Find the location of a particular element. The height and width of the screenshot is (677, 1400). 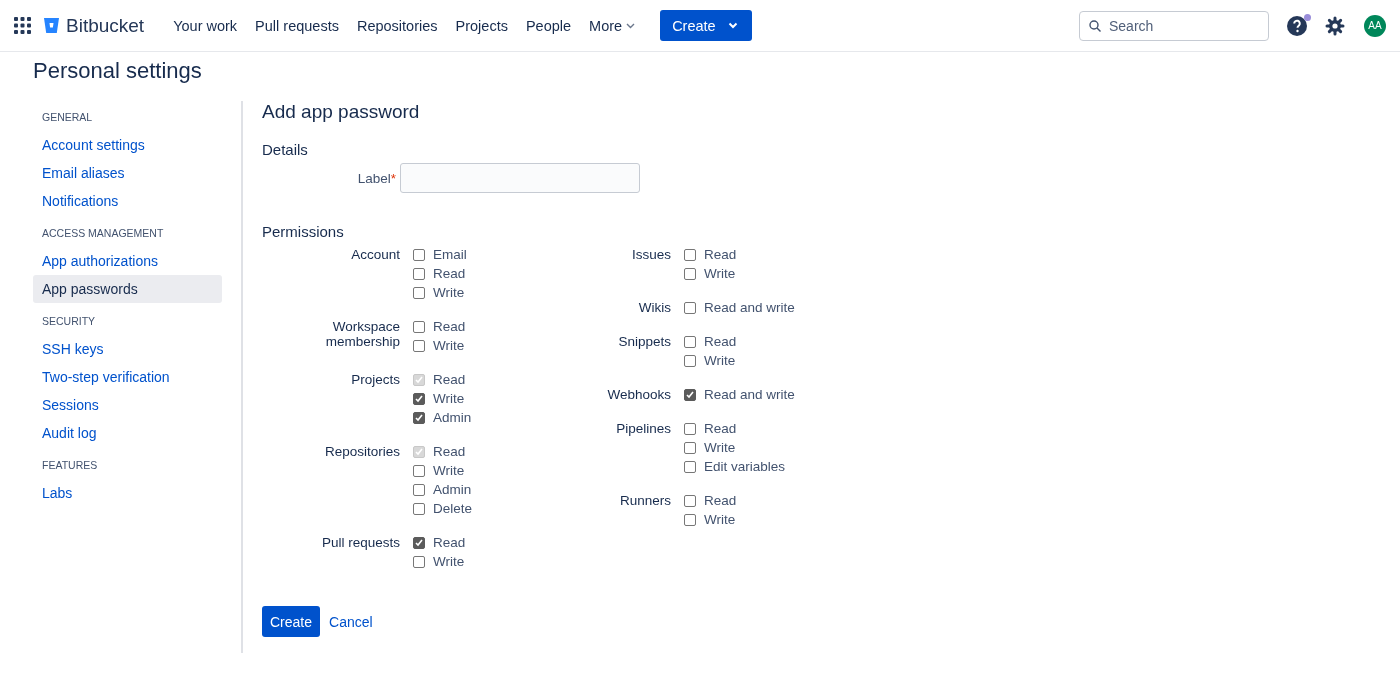

user-avatar: AA is located at coordinates (1375, 25).